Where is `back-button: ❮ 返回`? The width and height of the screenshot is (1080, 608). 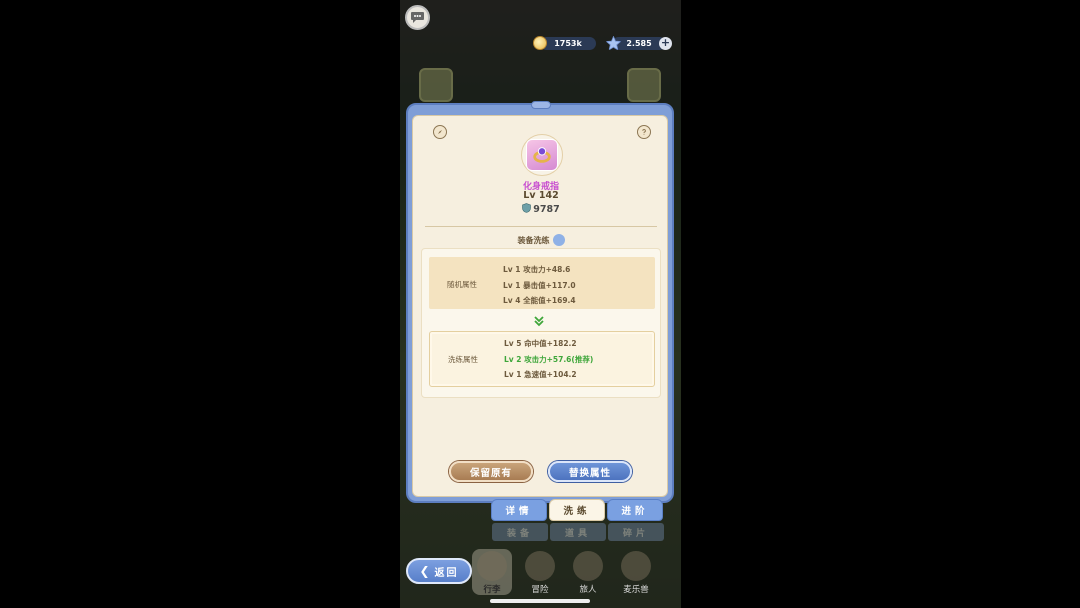 back-button: ❮ 返回 is located at coordinates (439, 571).